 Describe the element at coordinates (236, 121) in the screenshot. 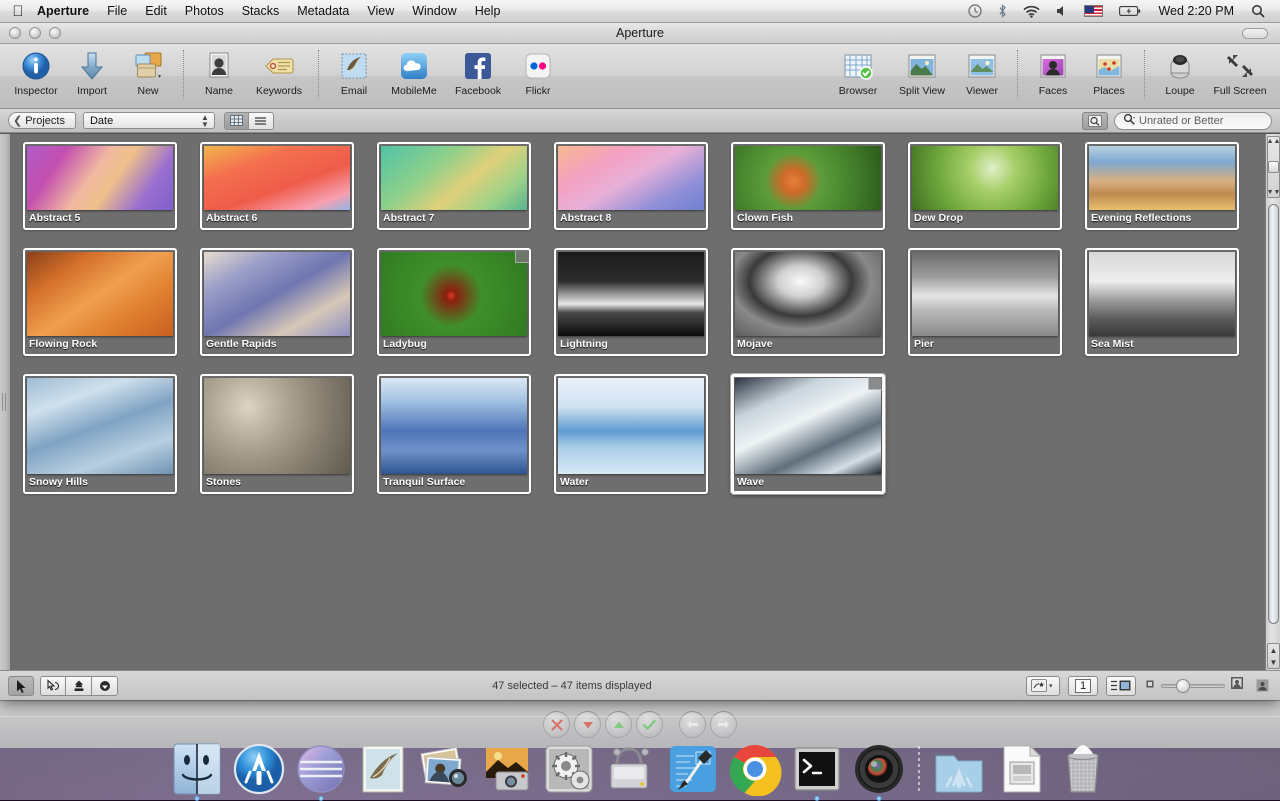

I see `grid-view-button` at that location.